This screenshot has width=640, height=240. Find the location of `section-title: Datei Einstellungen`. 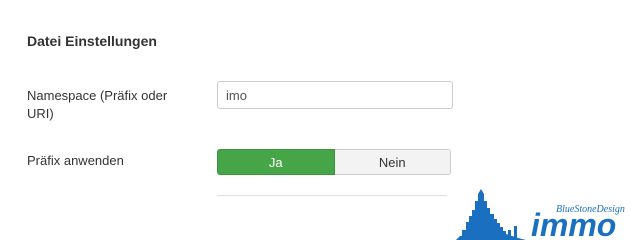

section-title: Datei Einstellungen is located at coordinates (92, 41).